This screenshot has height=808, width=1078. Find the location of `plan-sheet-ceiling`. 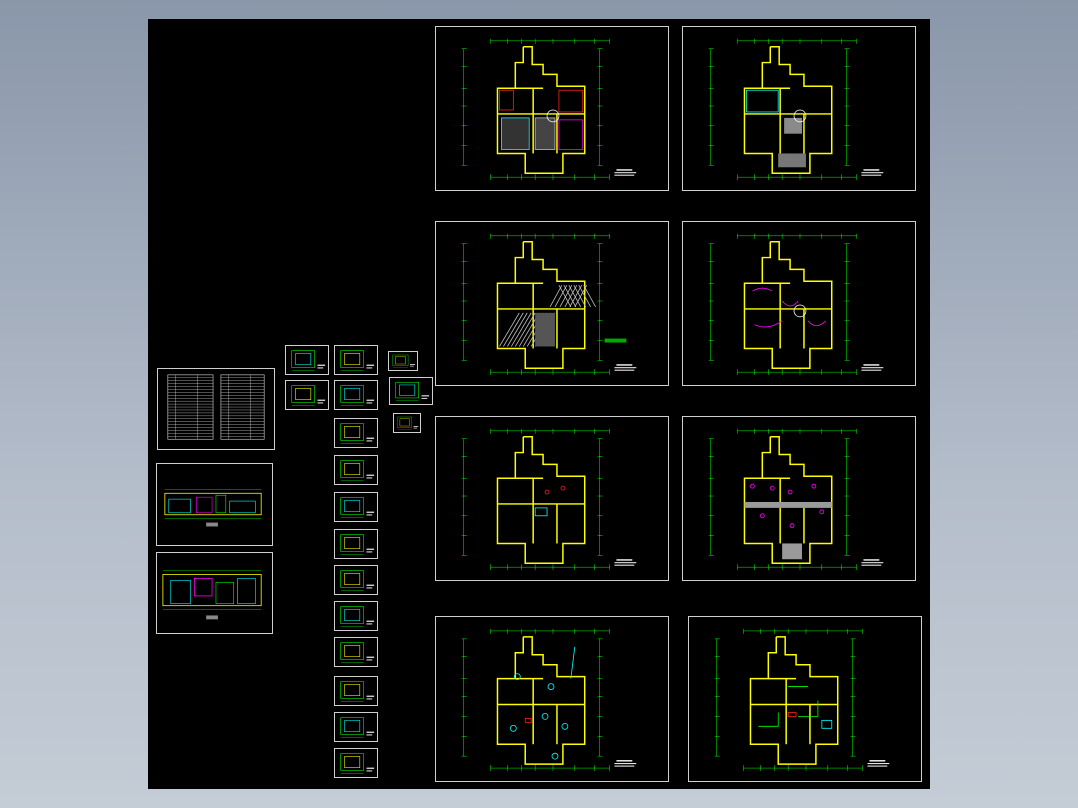

plan-sheet-ceiling is located at coordinates (799, 108).